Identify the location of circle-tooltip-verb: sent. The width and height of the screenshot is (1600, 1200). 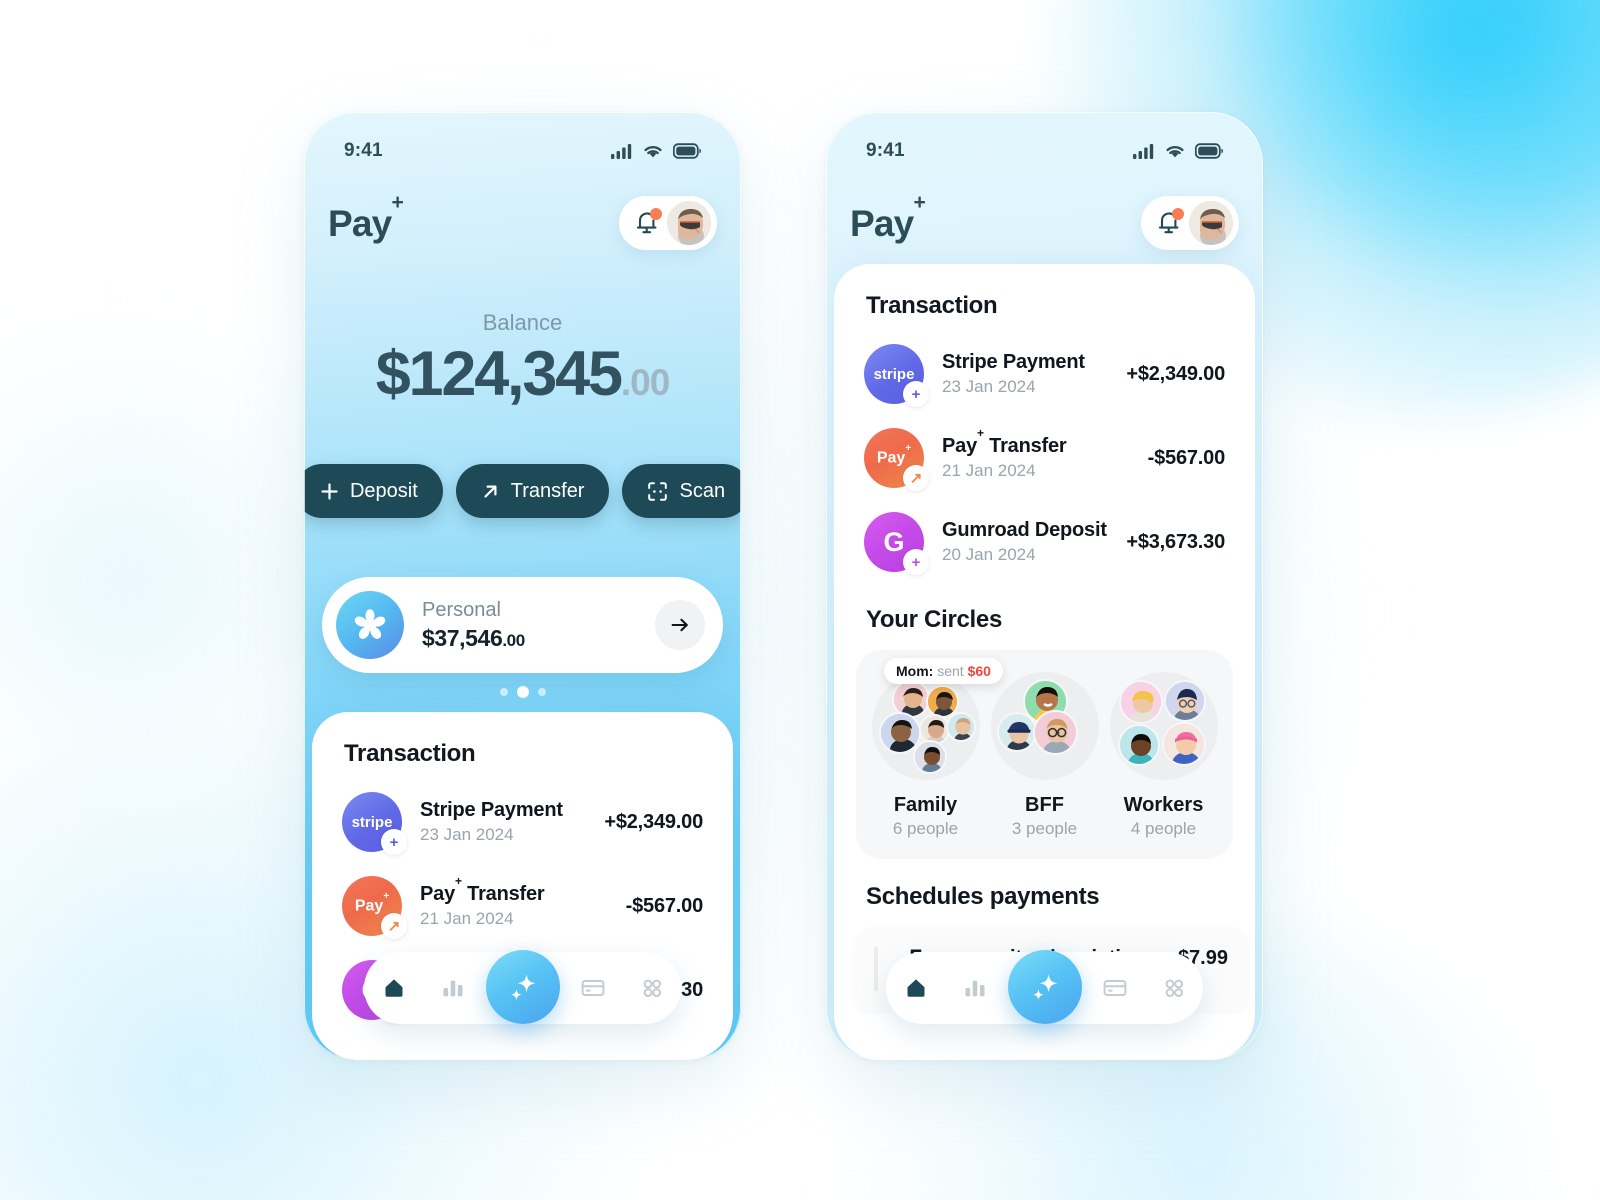
(950, 671).